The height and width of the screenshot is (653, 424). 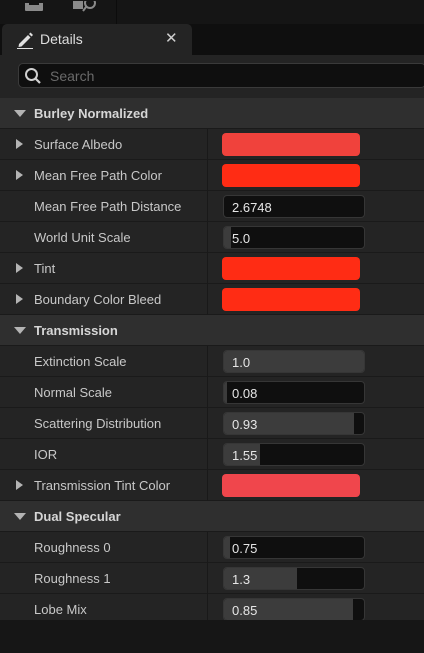 I want to click on number-field: 2.6748, so click(x=294, y=206).